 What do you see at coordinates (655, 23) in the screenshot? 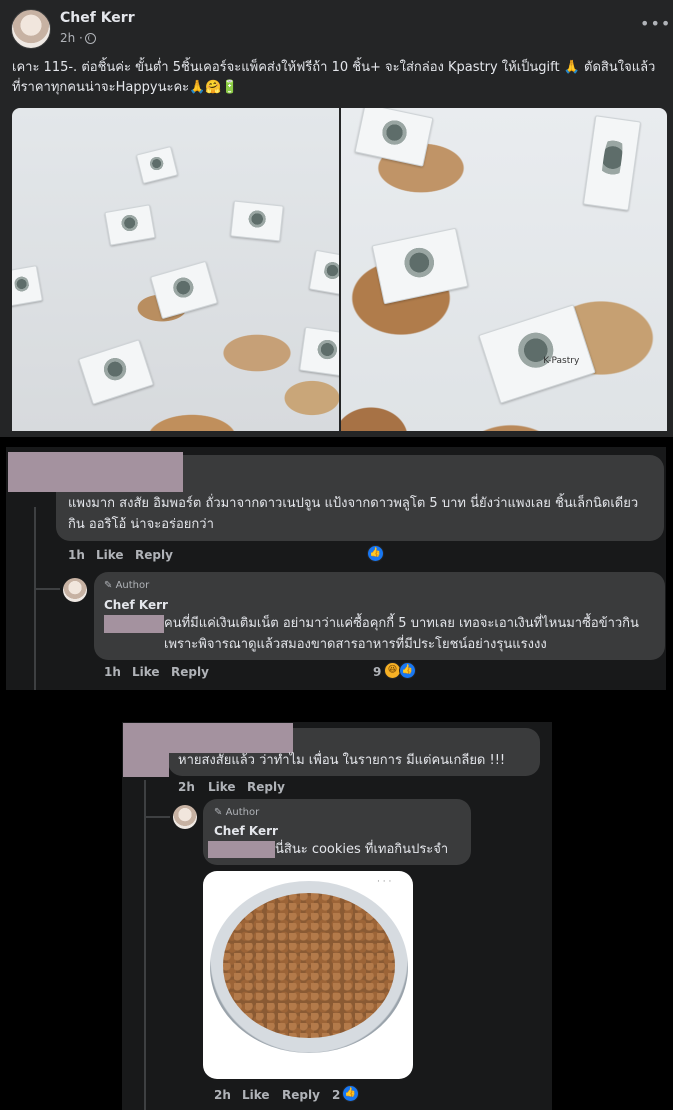
I see `more-options-icon: •••` at bounding box center [655, 23].